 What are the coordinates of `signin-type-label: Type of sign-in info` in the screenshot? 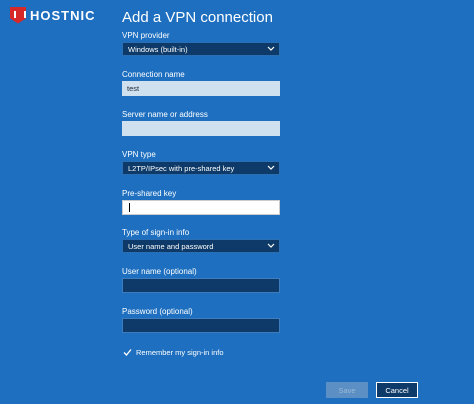 It's located at (156, 232).